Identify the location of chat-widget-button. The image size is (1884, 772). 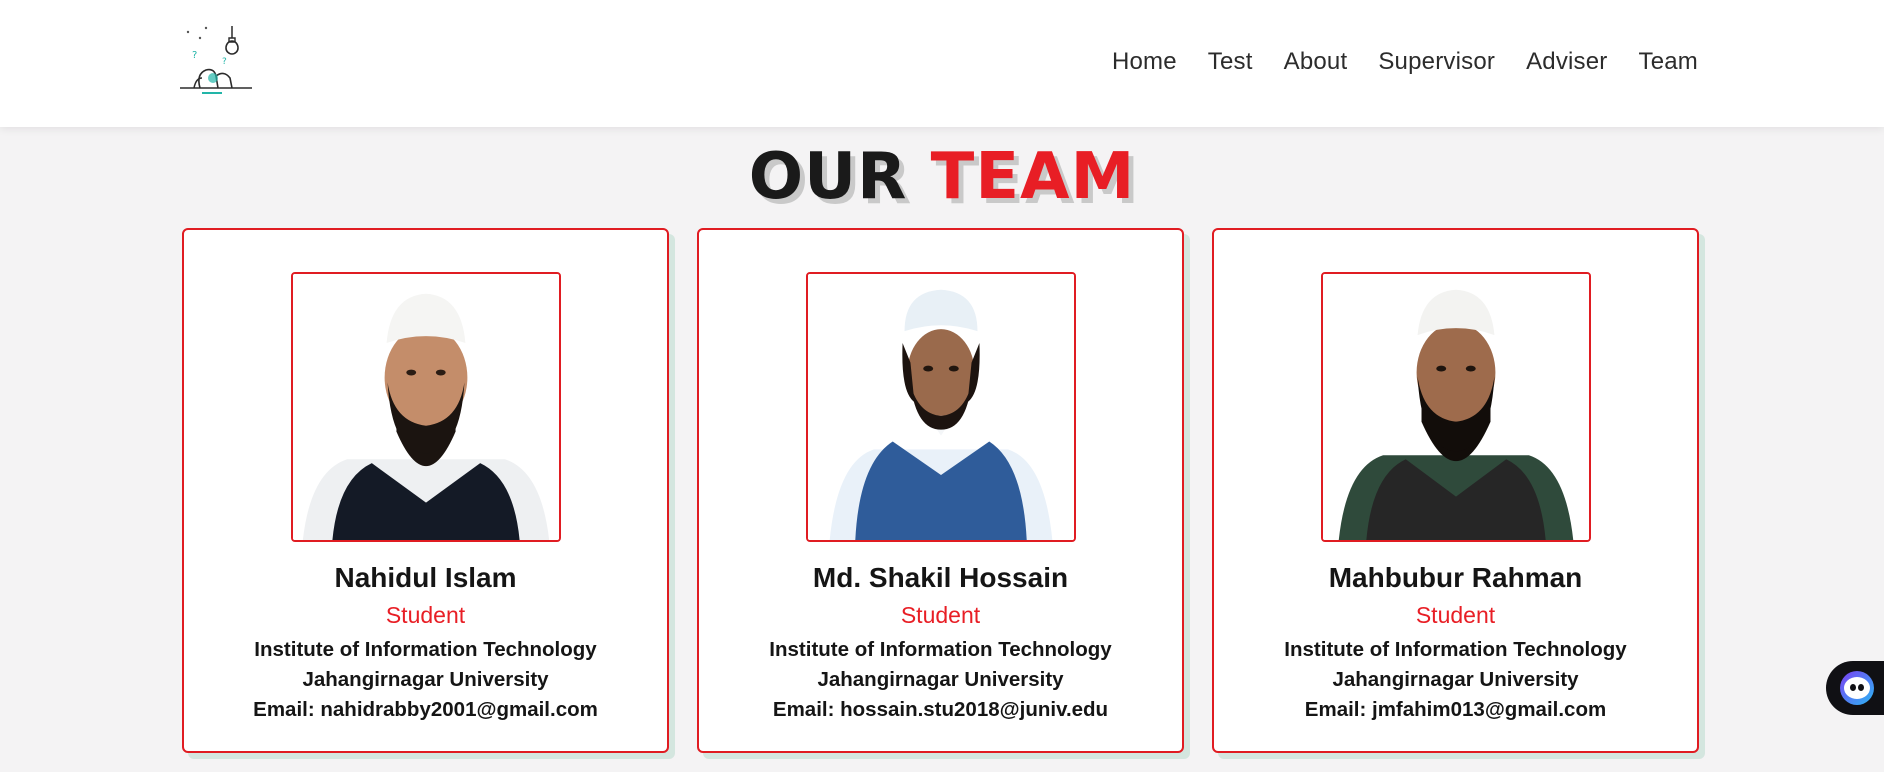
(1855, 688).